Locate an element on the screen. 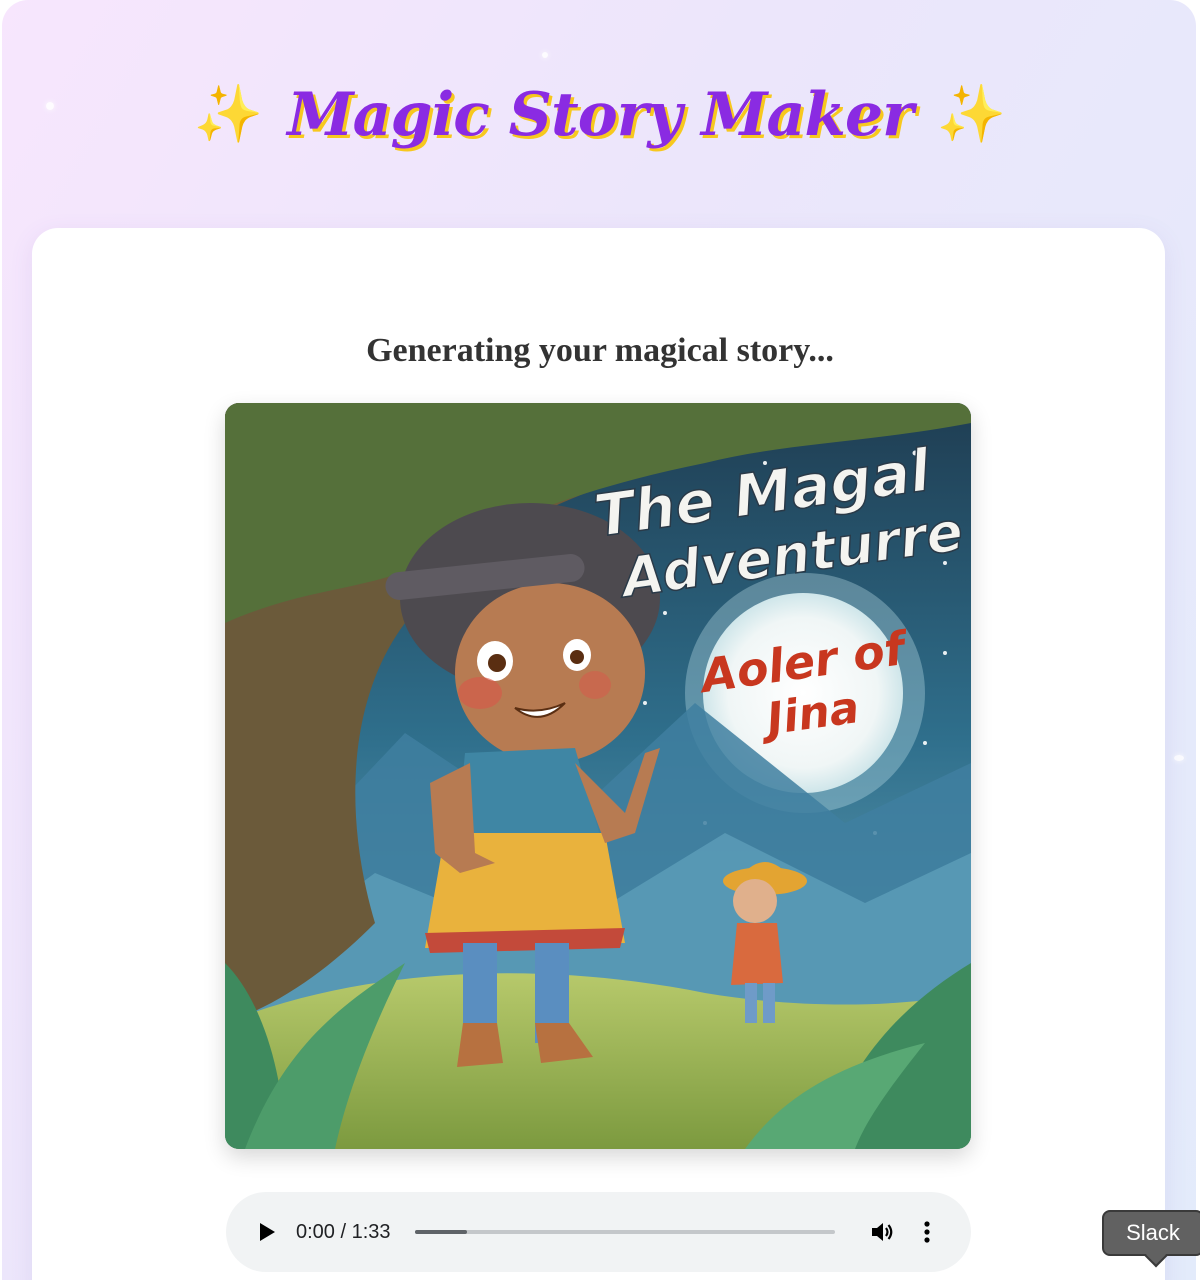 Image resolution: width=1200 pixels, height=1280 pixels. more-vertical-icon is located at coordinates (926, 1232).